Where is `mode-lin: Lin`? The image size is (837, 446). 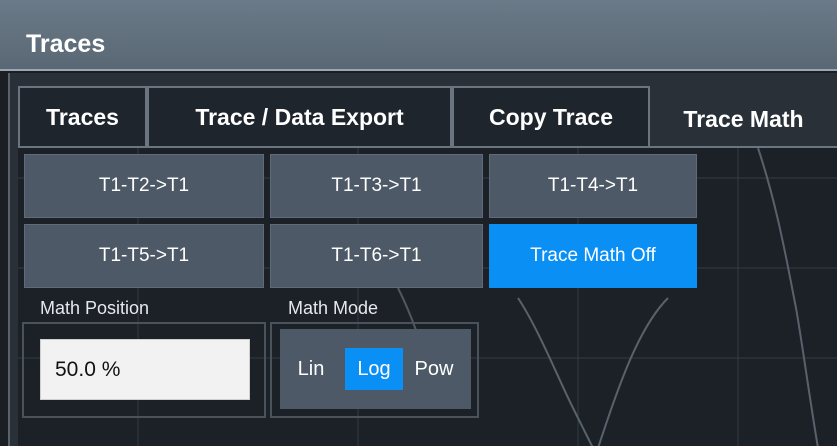
mode-lin: Lin is located at coordinates (311, 369).